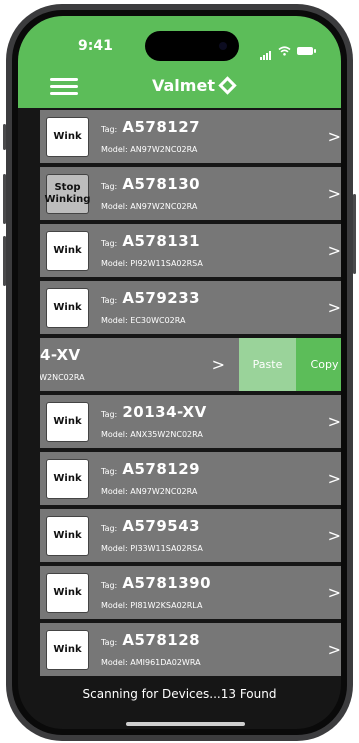 Image resolution: width=359 pixels, height=743 pixels. Describe the element at coordinates (161, 184) in the screenshot. I see `tag-value: A578130` at that location.